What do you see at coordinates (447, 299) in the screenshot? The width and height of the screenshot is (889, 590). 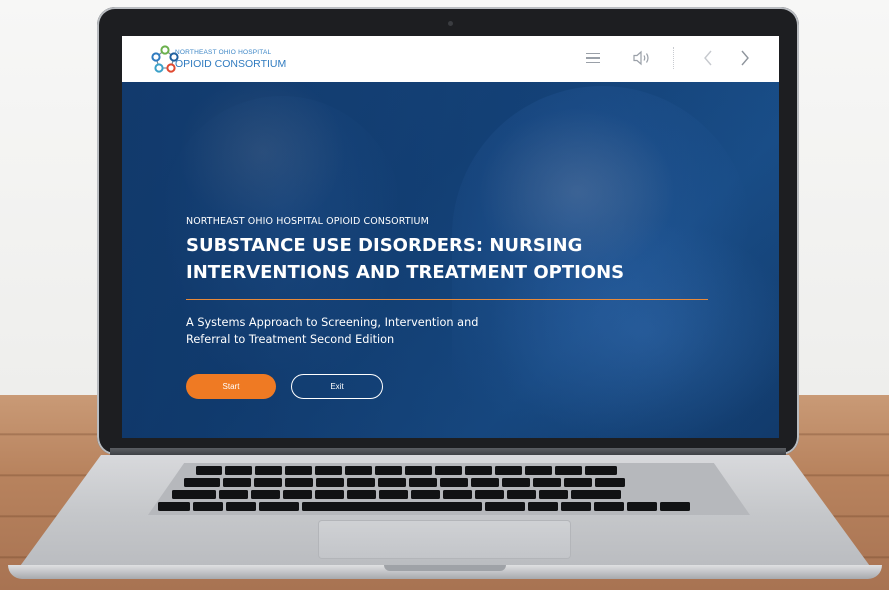 I see `title-divider` at bounding box center [447, 299].